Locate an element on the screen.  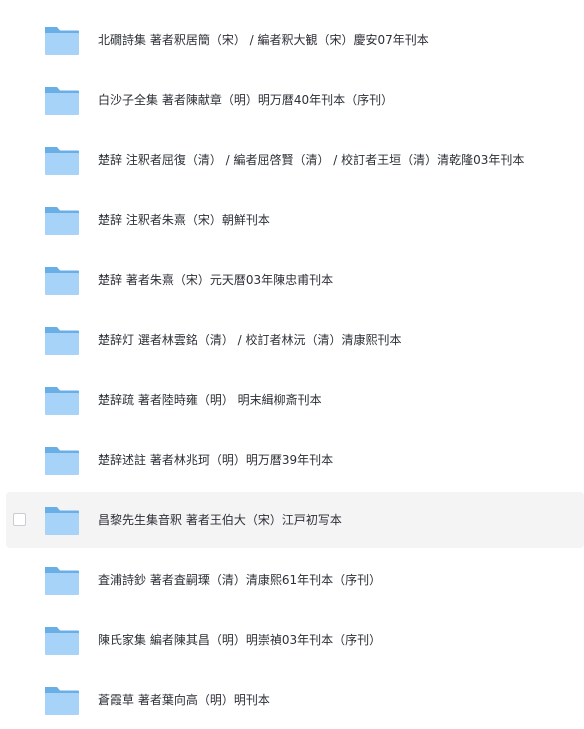
file-name: 査浦詩鈔 著者査嗣瑮（清）清康熙61年刊本（序刊） is located at coordinates (239, 580).